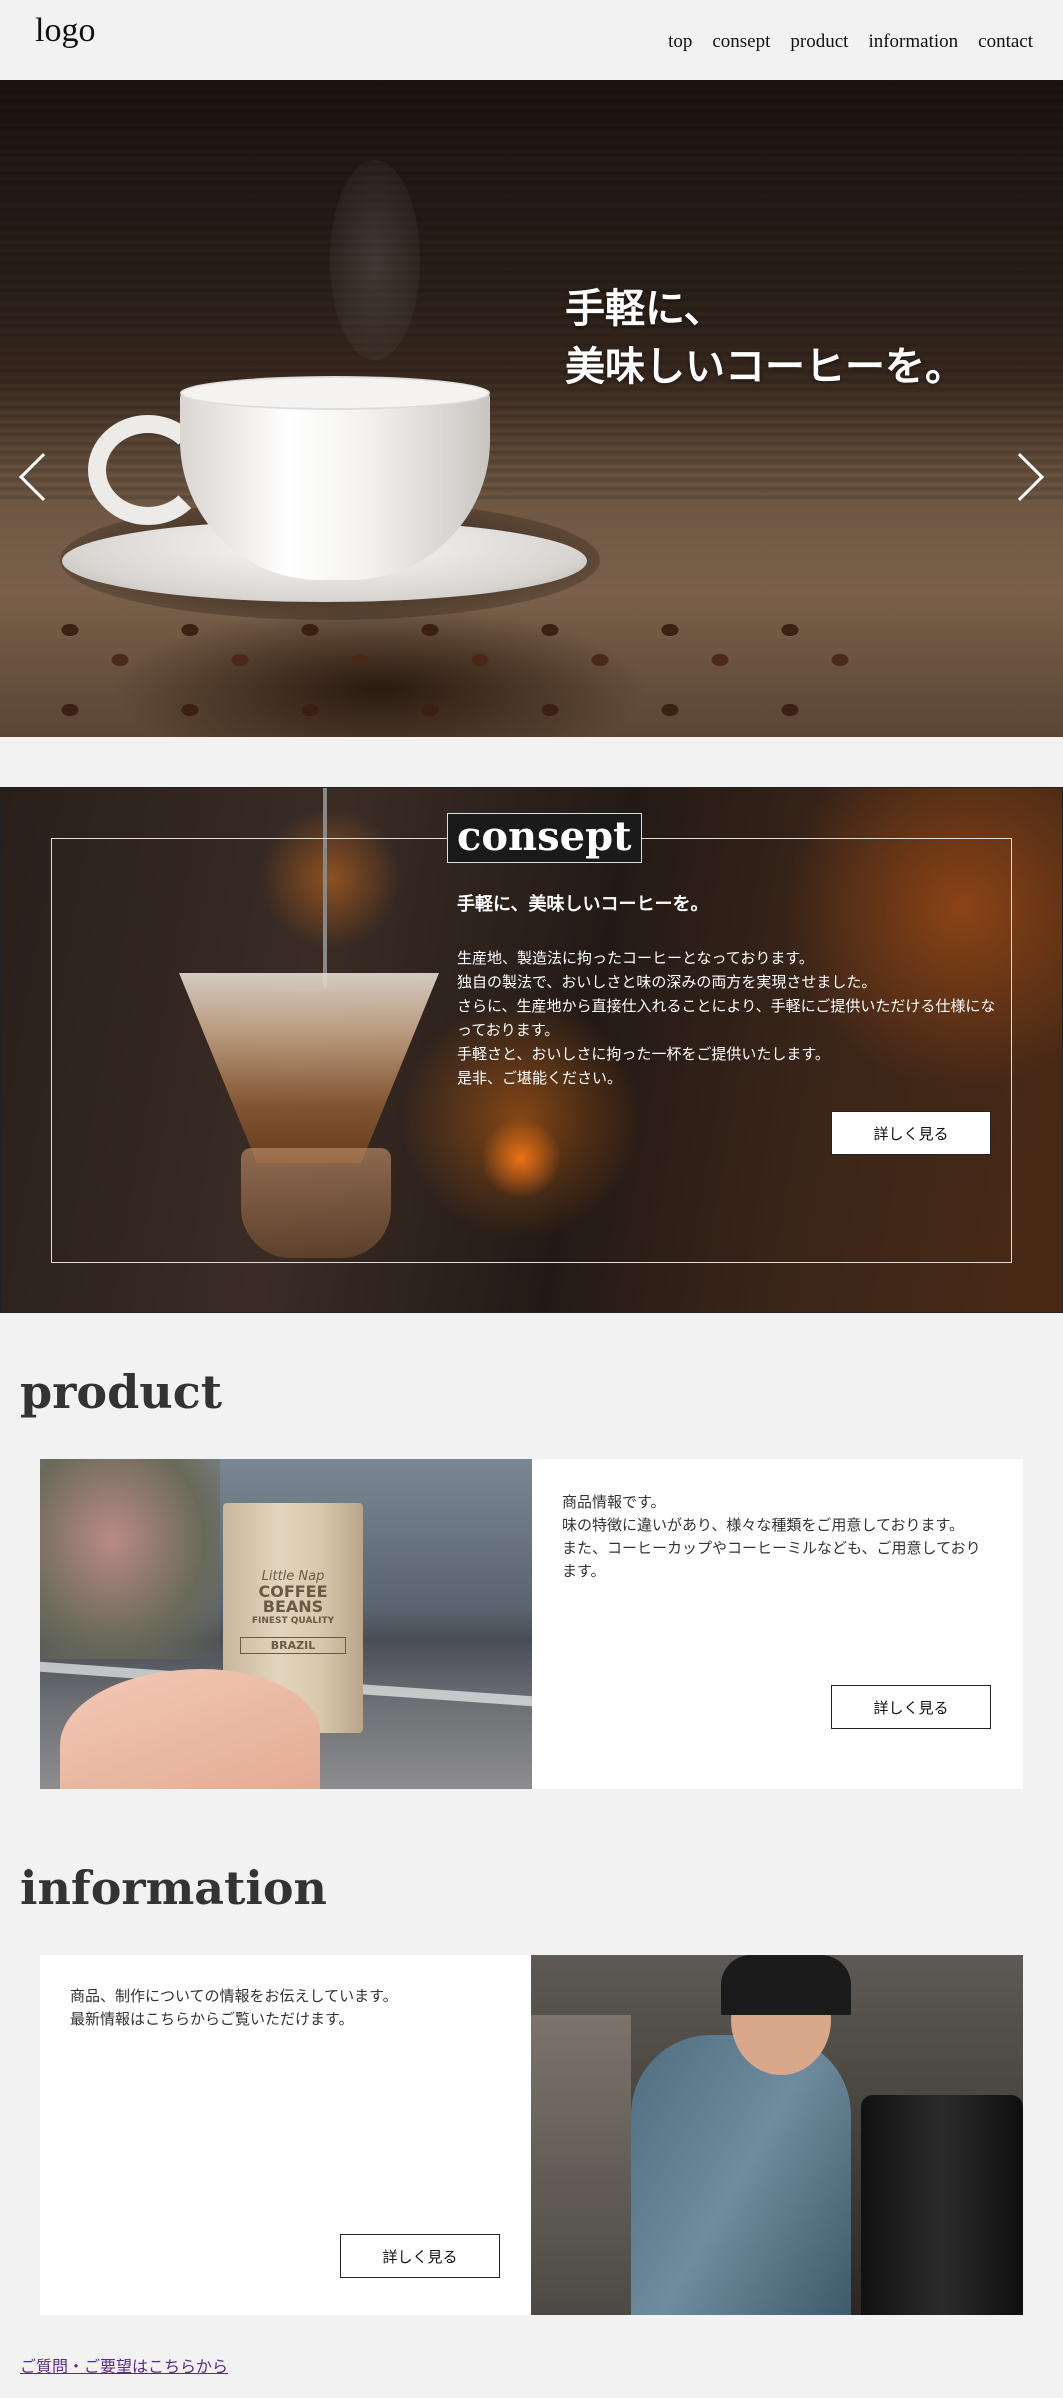 This screenshot has height=2398, width=1063. Describe the element at coordinates (741, 42) in the screenshot. I see `nav-link-consept: consept` at that location.